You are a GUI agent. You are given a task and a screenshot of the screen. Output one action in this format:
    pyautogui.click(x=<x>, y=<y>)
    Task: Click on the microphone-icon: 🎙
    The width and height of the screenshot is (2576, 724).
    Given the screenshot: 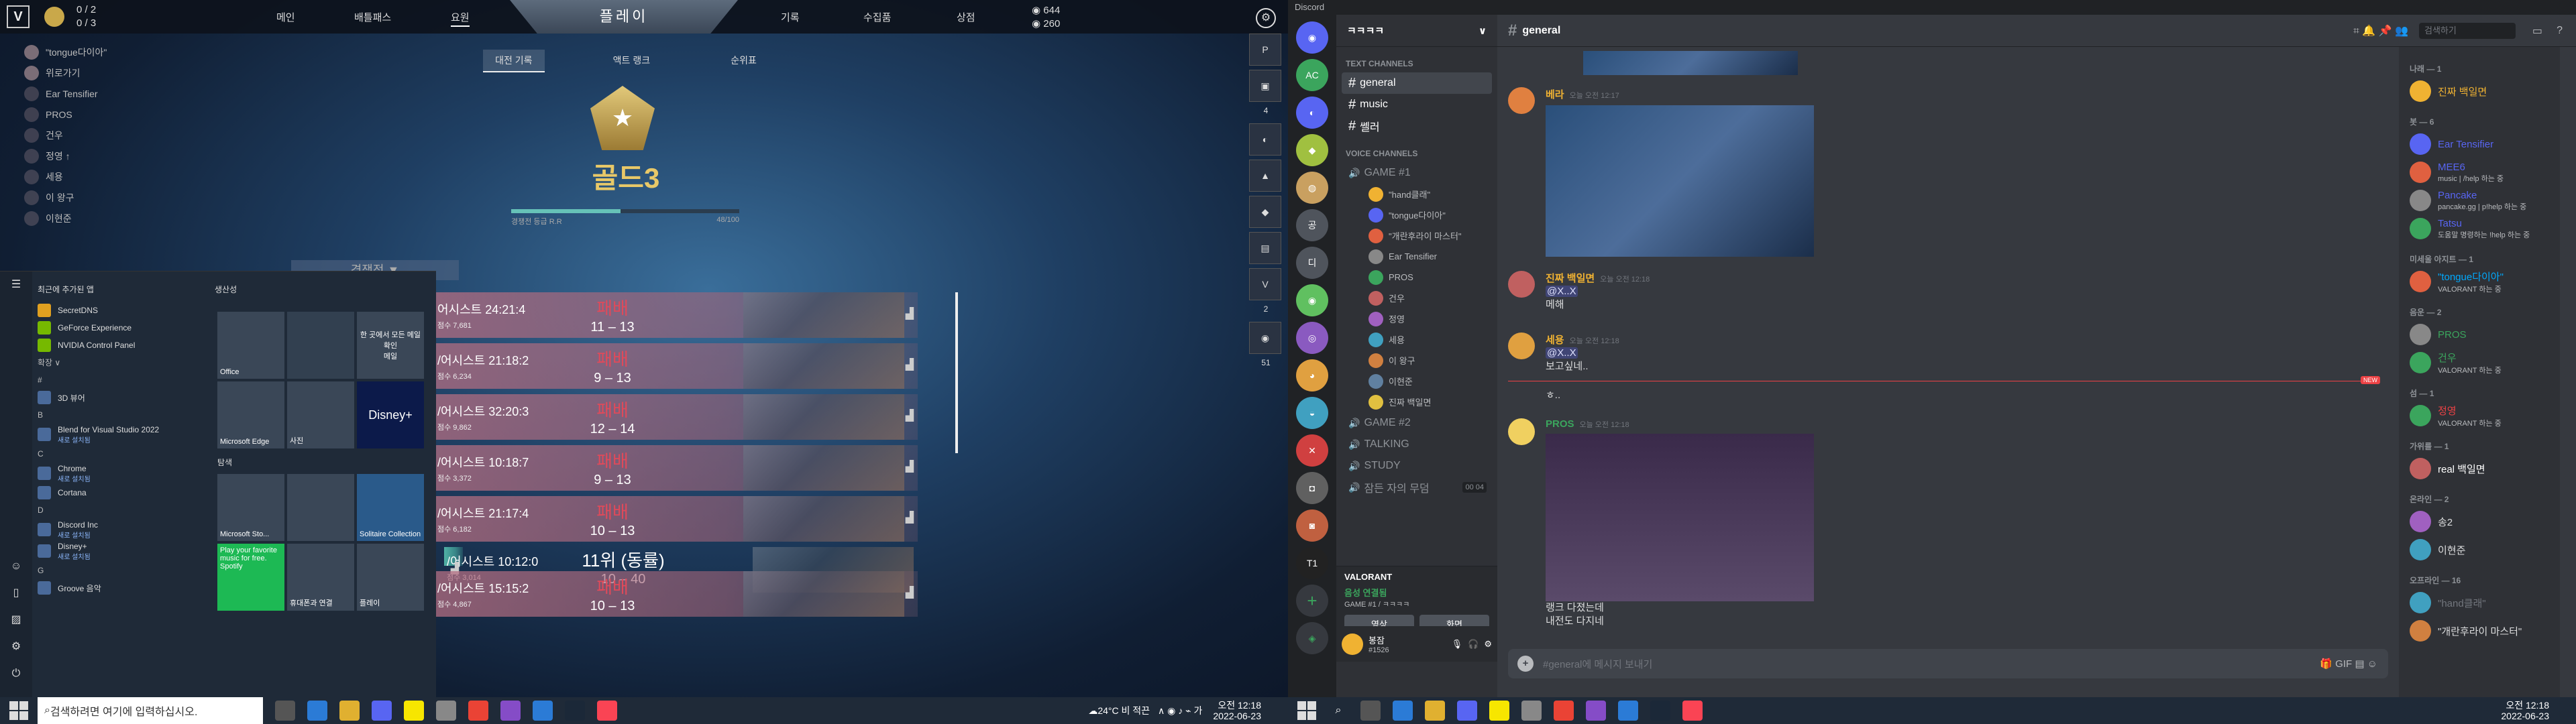 What is the action you would take?
    pyautogui.click(x=1457, y=644)
    